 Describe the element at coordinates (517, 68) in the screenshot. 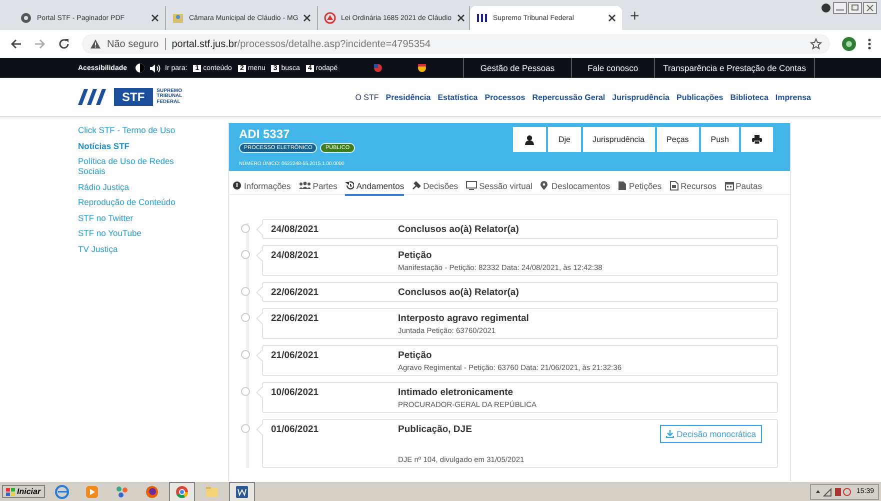

I see `top-link: Gestão de Pessoas` at that location.